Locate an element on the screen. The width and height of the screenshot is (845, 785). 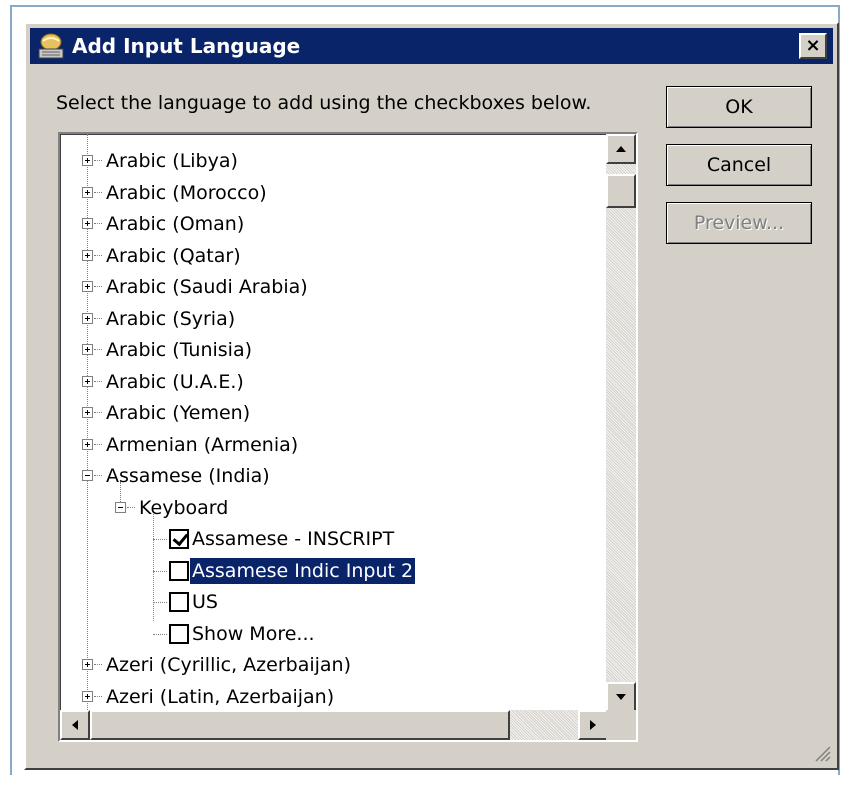
tree-item: Keyboard is located at coordinates (334, 508).